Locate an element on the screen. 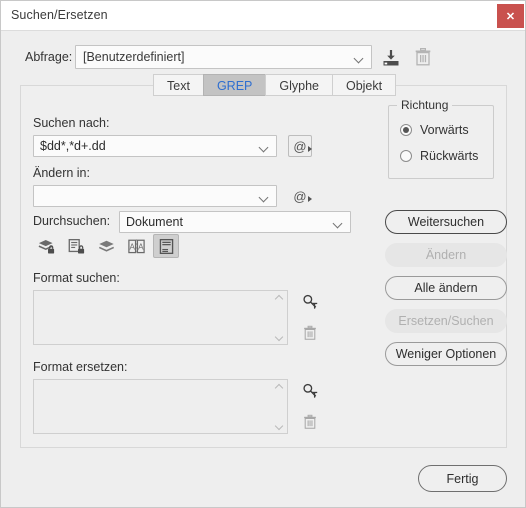  format-find-box is located at coordinates (160, 317).